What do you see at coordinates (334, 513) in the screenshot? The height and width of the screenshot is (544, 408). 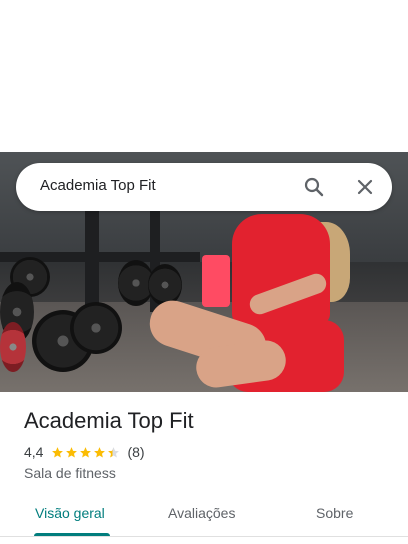 I see `tab-about: Sobre` at bounding box center [334, 513].